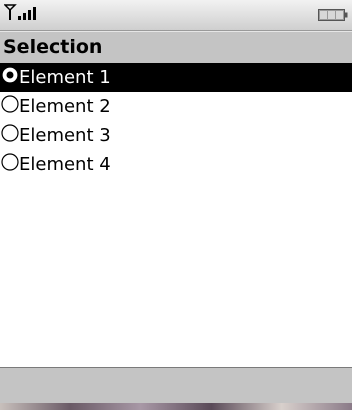 This screenshot has height=410, width=352. I want to click on list-item-element-1: Element 1, so click(176, 77).